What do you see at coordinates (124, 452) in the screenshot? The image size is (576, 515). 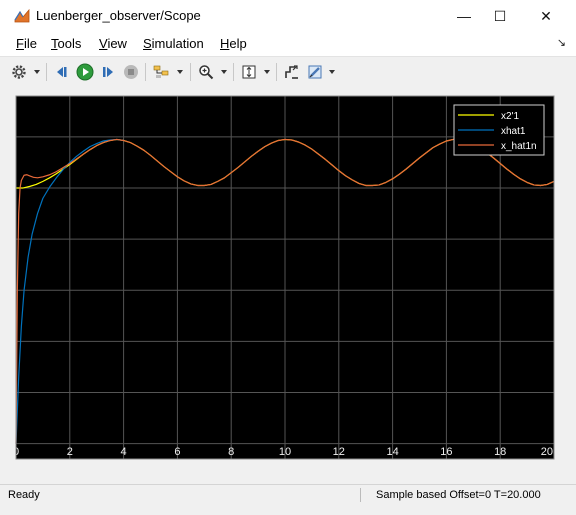 I see `x-tick-label: 4` at bounding box center [124, 452].